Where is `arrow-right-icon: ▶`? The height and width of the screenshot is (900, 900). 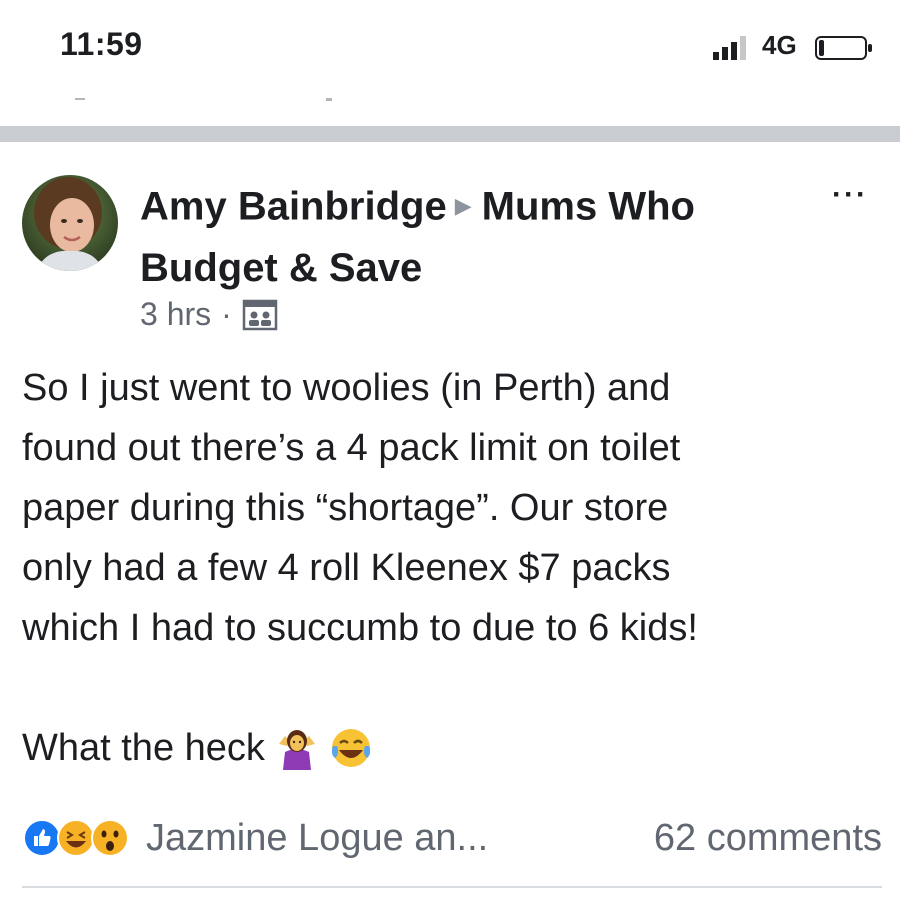
arrow-right-icon: ▶ is located at coordinates (463, 205).